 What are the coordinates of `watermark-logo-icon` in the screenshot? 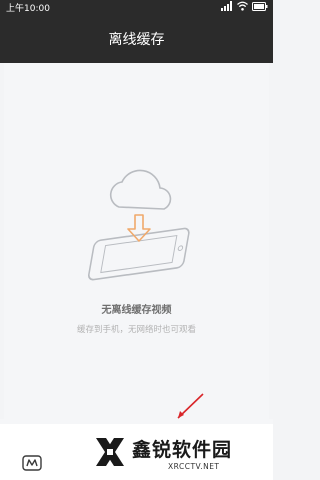 It's located at (110, 452).